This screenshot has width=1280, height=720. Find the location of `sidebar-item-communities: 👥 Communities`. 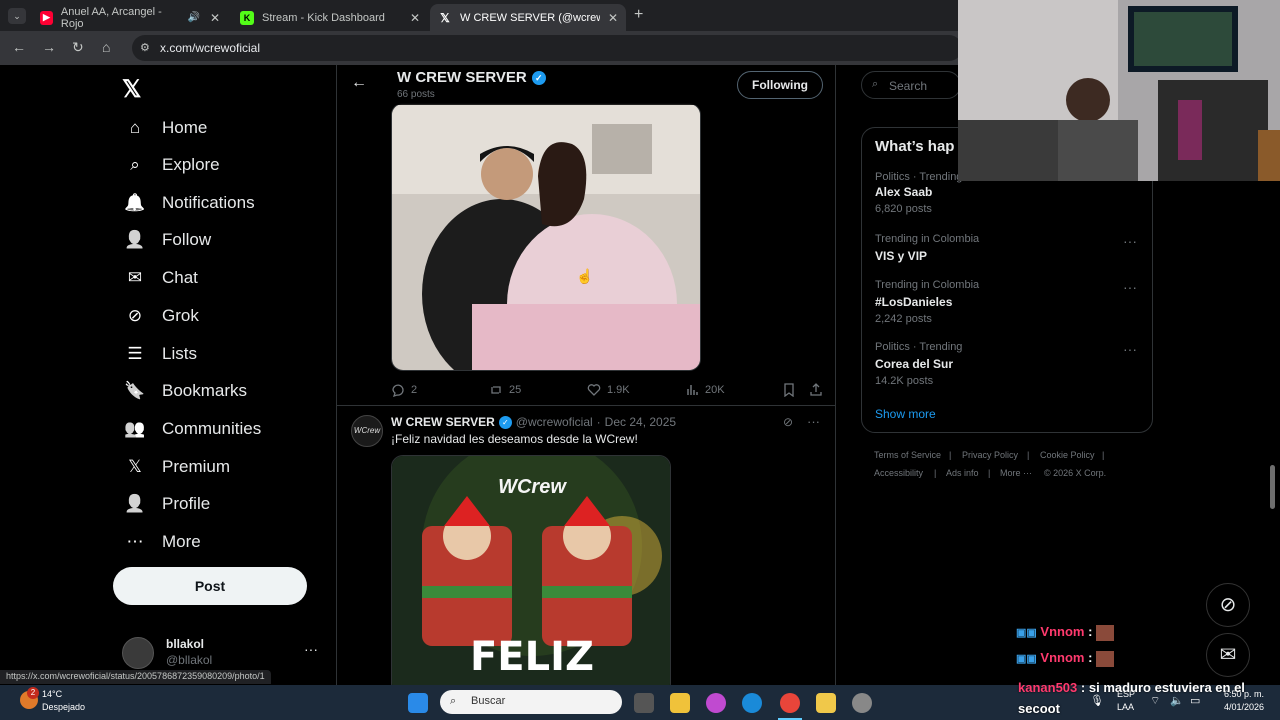

sidebar-item-communities: 👥 Communities is located at coordinates (192, 429).